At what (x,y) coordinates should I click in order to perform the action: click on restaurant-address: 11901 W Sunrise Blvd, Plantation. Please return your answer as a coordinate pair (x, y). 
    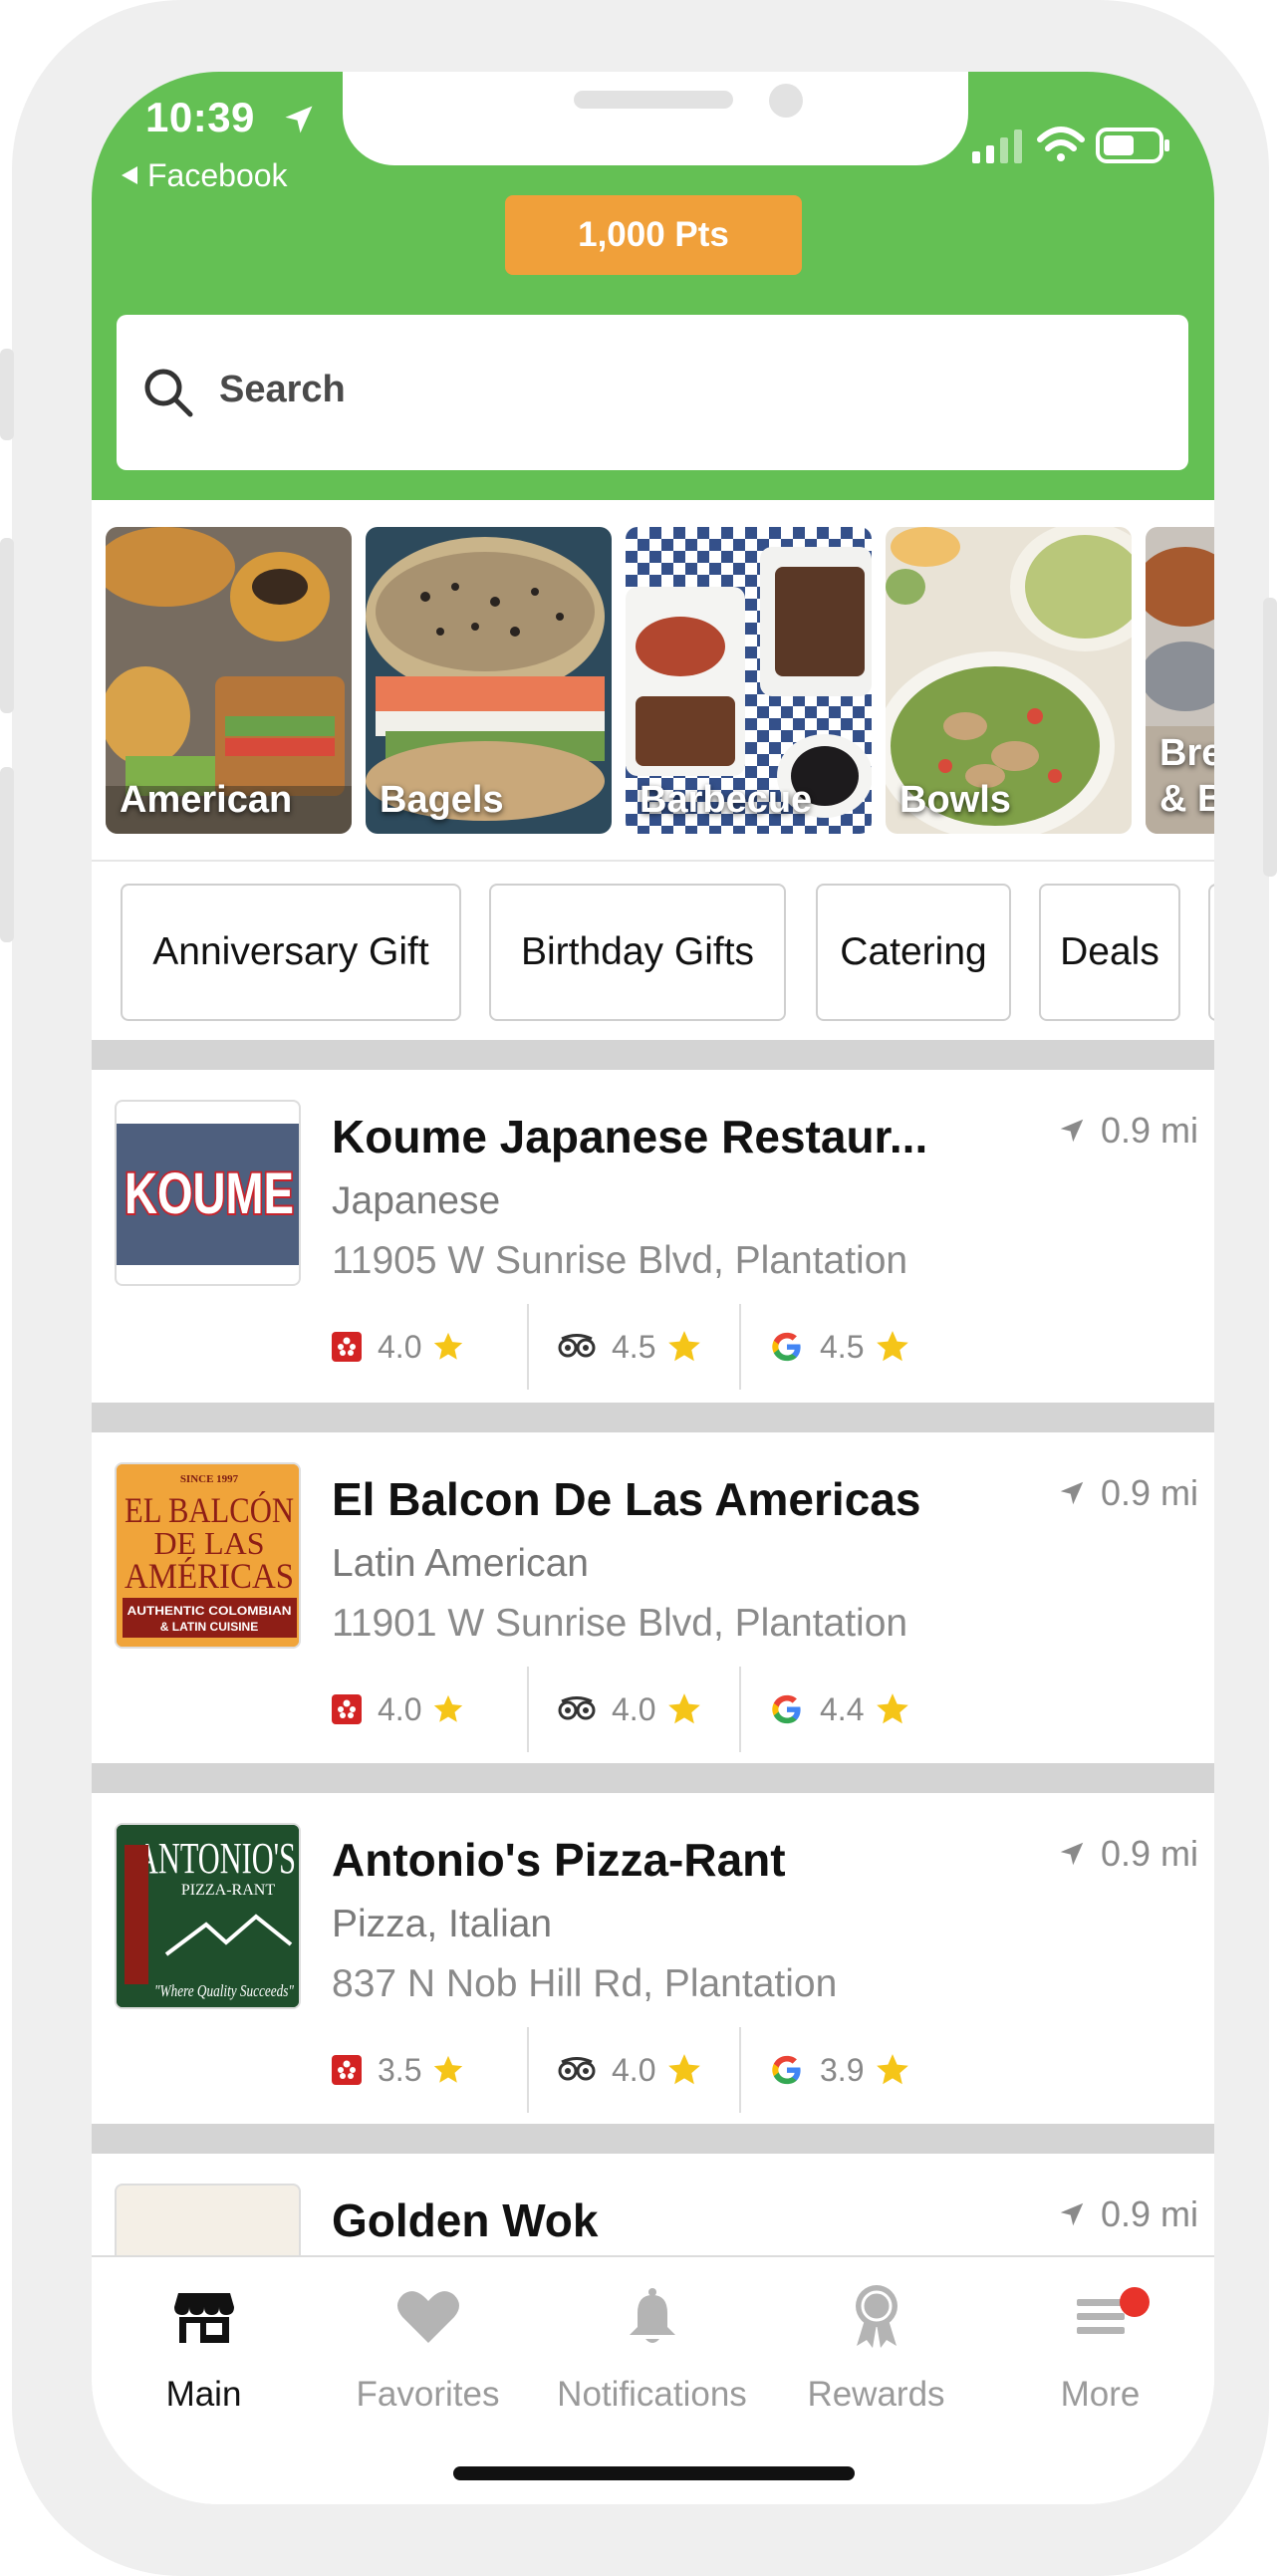
    Looking at the image, I should click on (620, 1623).